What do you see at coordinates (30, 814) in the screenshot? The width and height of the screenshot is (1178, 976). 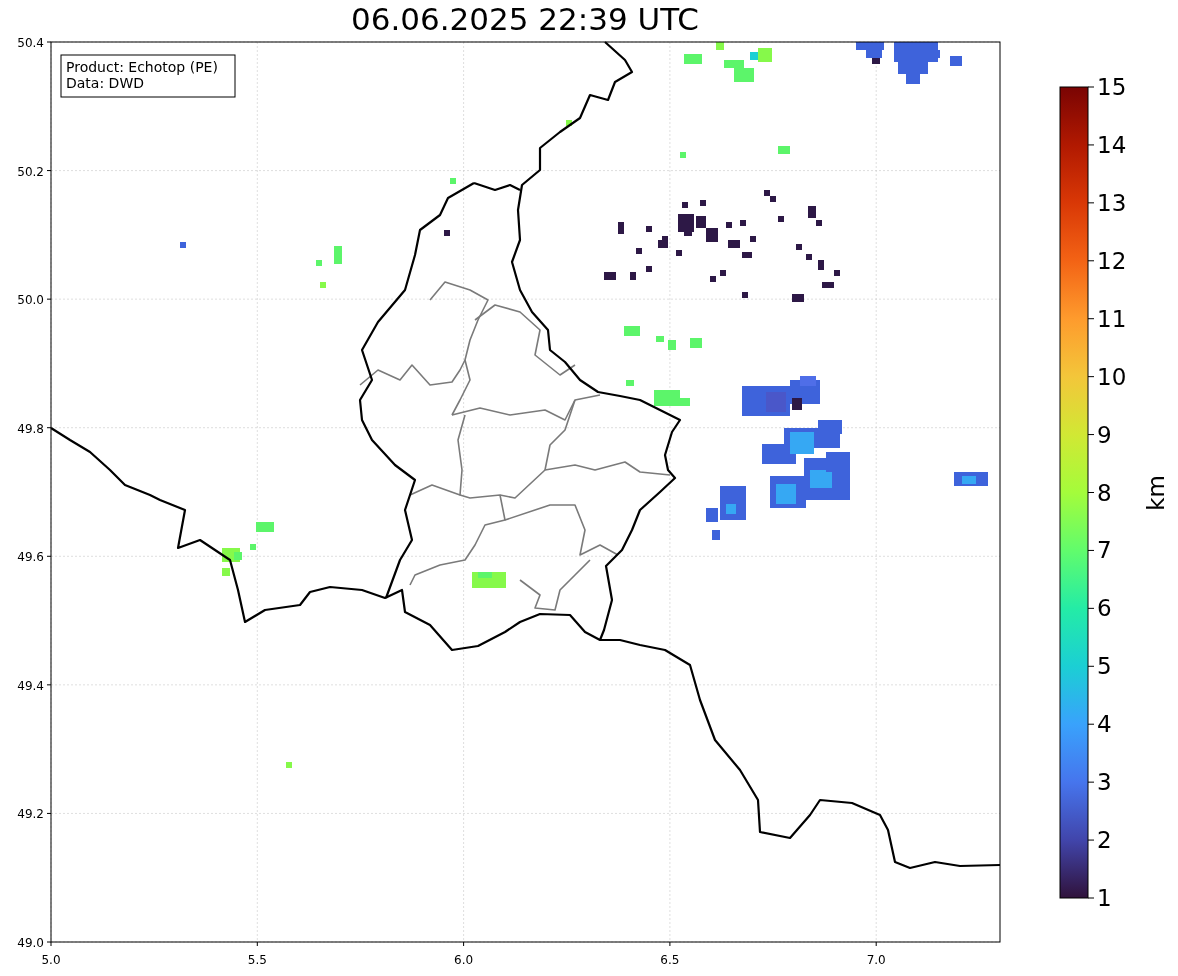 I see `axis-tick-label: 49.2` at bounding box center [30, 814].